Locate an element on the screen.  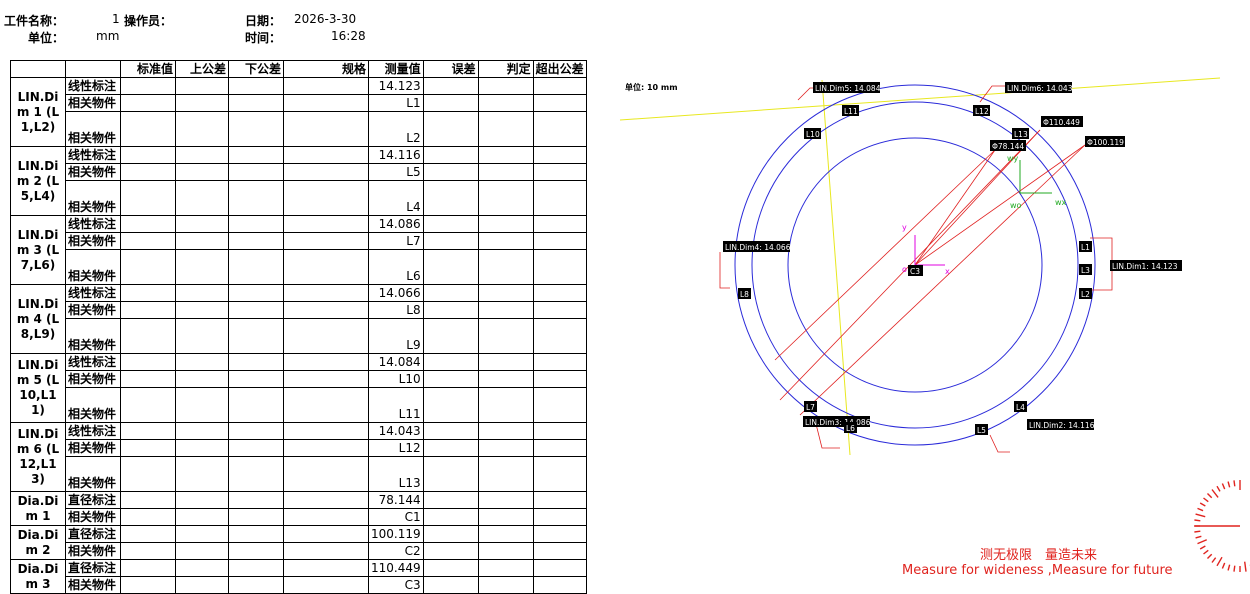
phi3-label: Φ100.119 is located at coordinates (1105, 142).